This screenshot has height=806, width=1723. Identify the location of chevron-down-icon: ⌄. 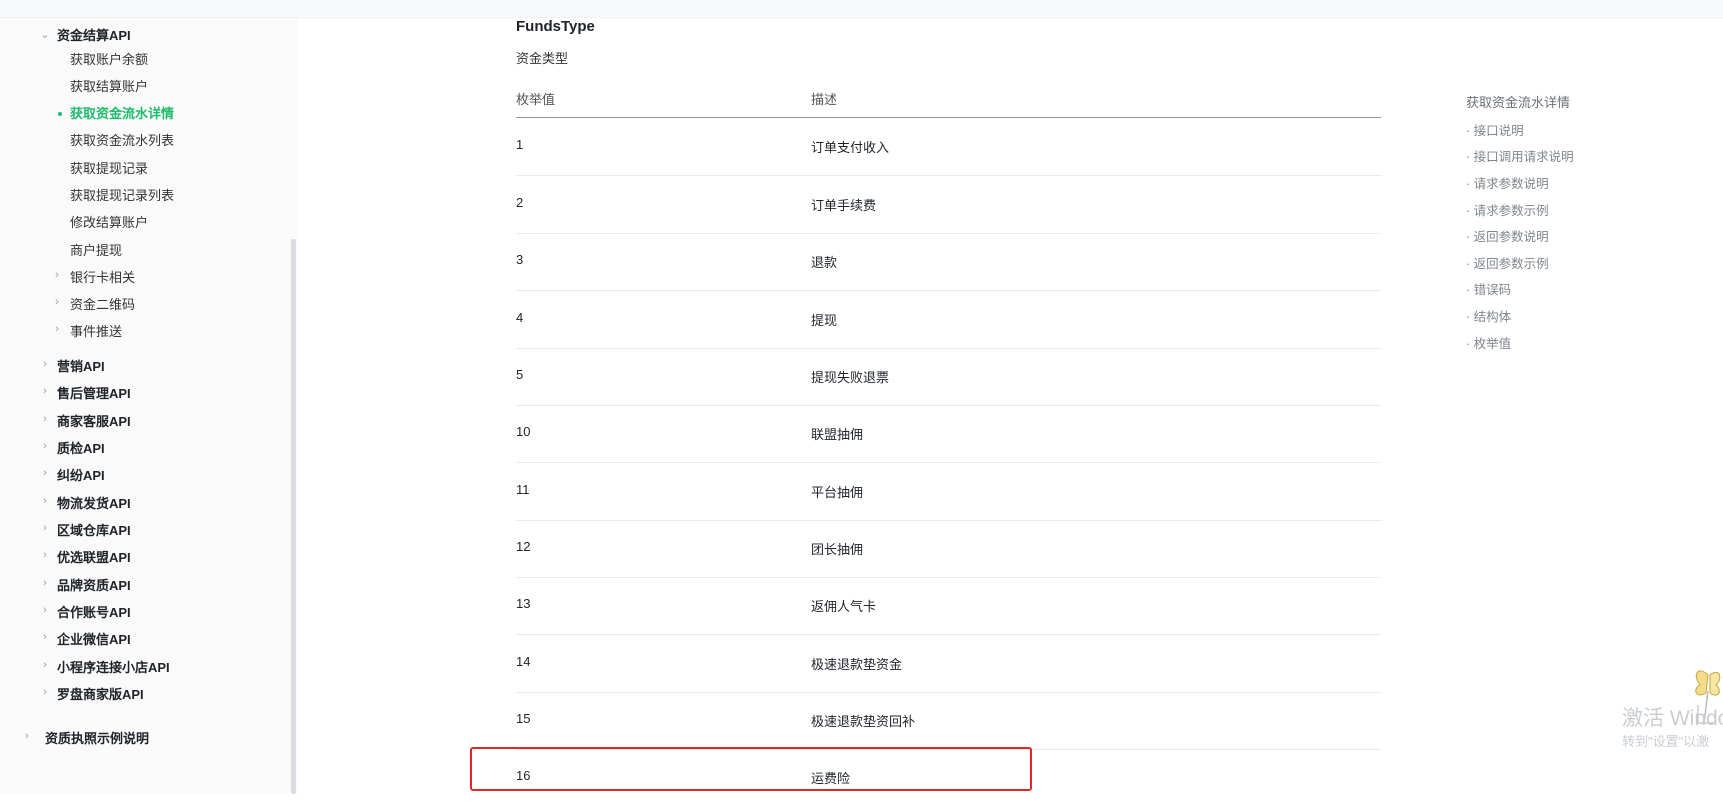
(45, 34).